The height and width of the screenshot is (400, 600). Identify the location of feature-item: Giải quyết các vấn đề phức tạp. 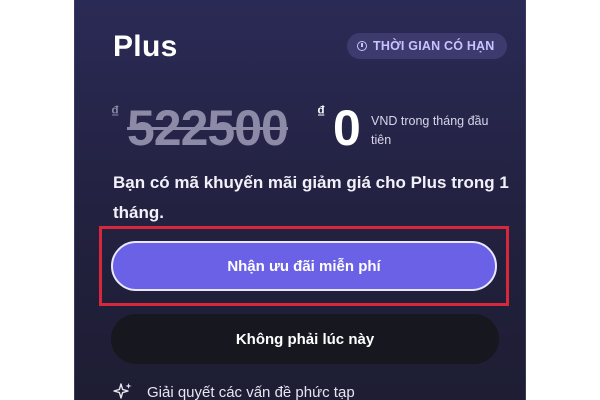
(234, 391).